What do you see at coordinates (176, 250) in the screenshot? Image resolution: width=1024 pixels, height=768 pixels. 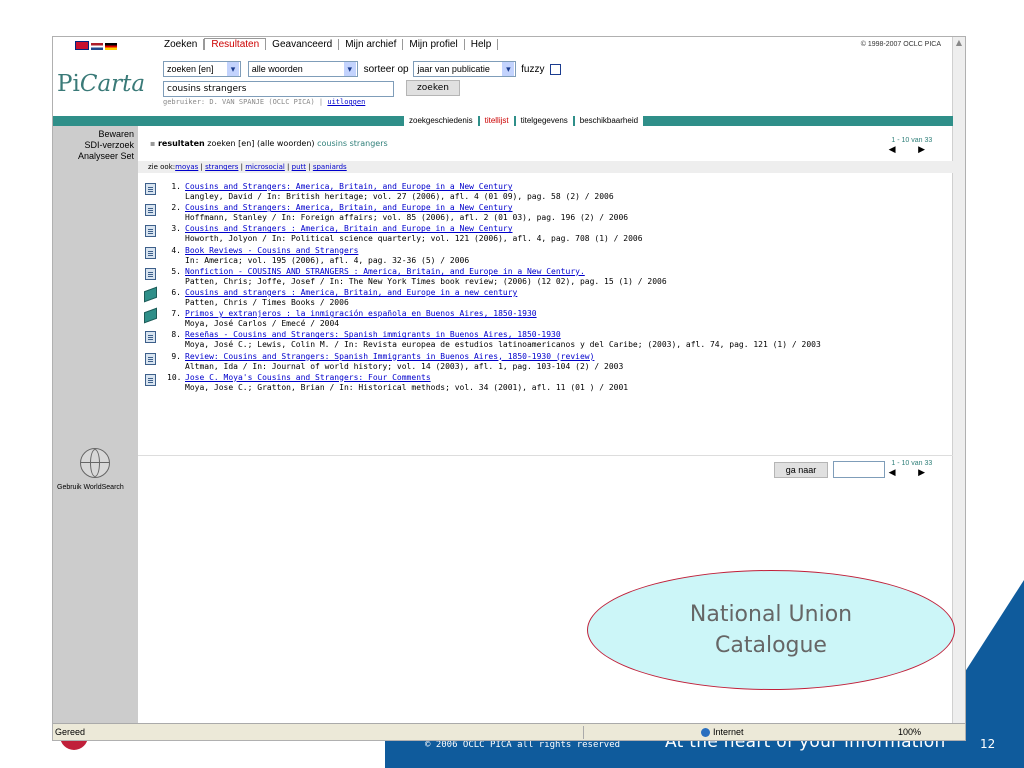 I see `result-number: 4.` at bounding box center [176, 250].